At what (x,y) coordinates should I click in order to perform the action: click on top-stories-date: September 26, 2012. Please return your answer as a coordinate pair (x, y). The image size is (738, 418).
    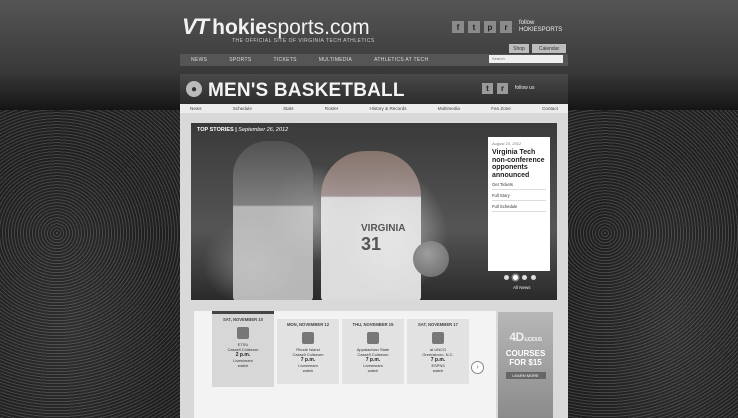
    Looking at the image, I should click on (263, 130).